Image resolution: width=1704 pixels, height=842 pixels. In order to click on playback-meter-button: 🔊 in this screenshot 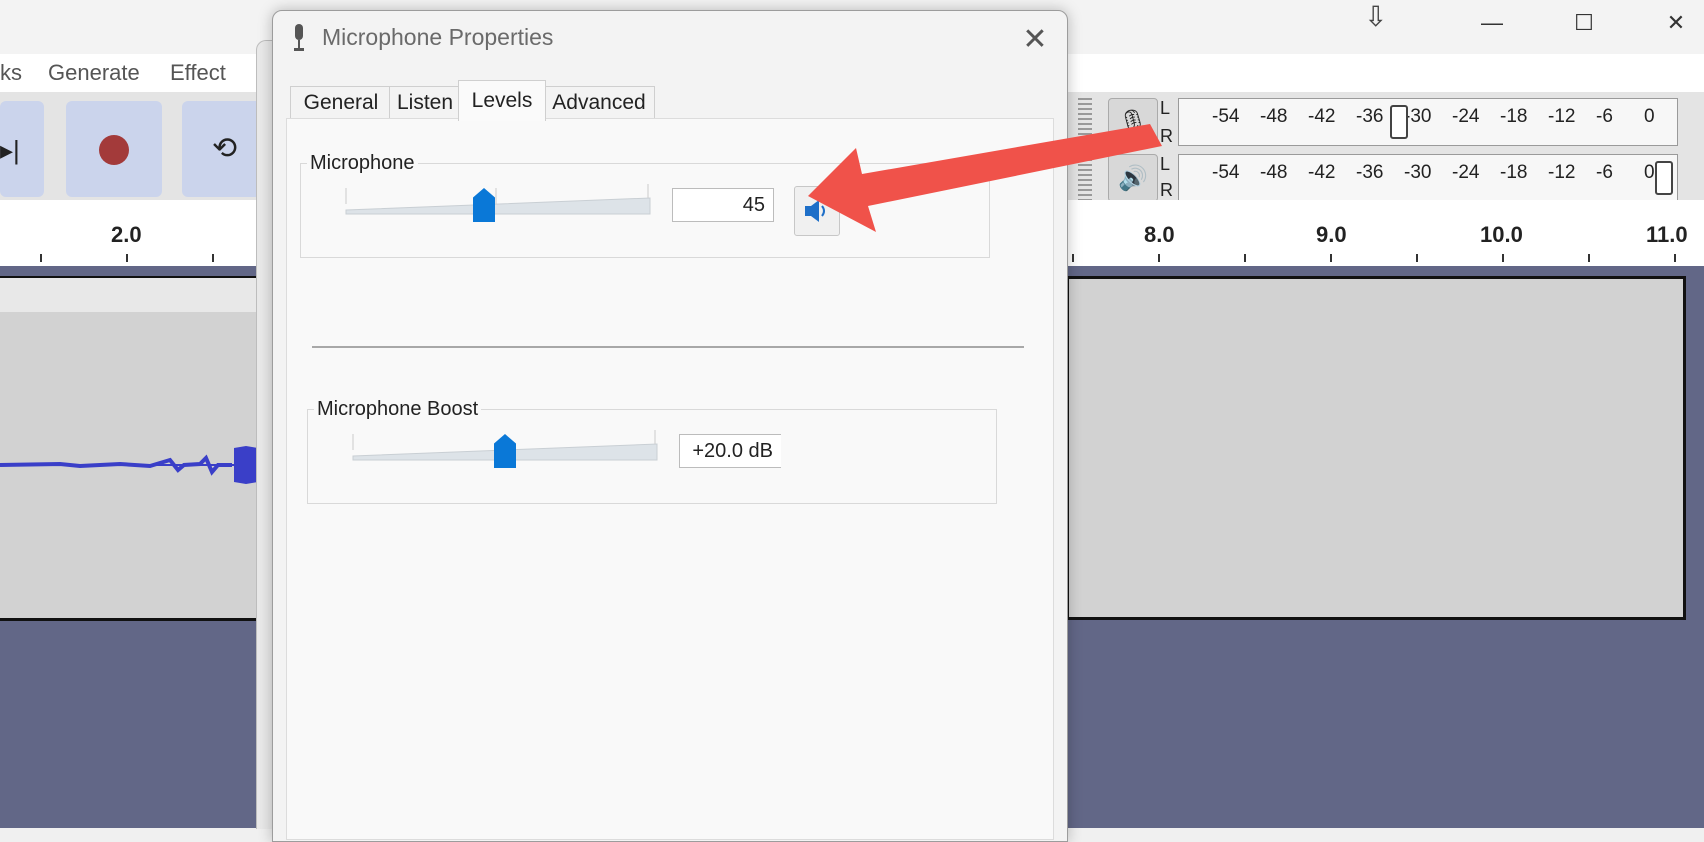, I will do `click(1133, 178)`.